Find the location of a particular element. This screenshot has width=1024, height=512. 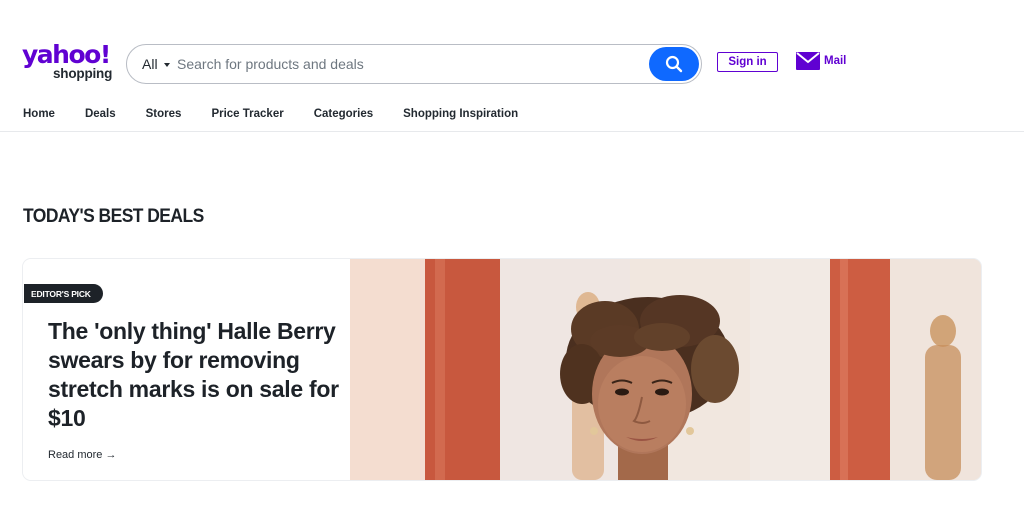

mail-icon is located at coordinates (808, 61).